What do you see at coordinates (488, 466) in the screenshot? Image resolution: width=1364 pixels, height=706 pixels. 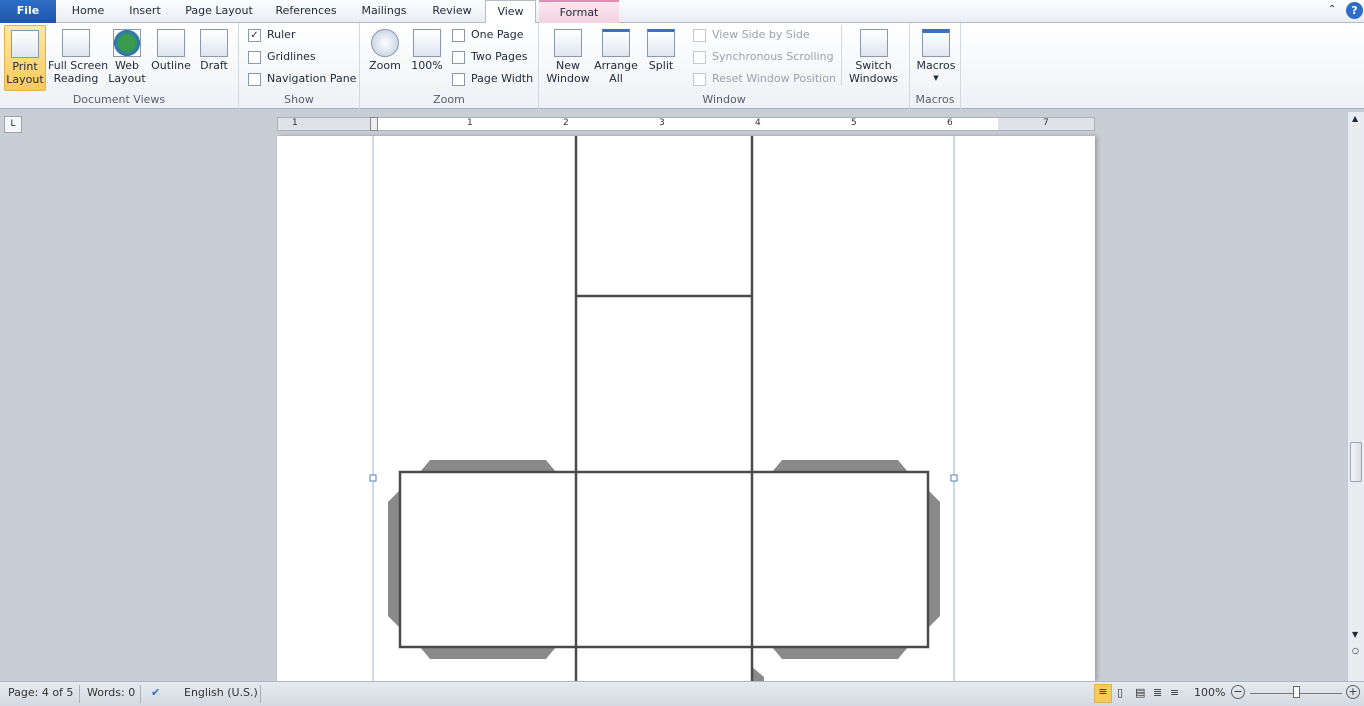 I see `tab-top-left` at bounding box center [488, 466].